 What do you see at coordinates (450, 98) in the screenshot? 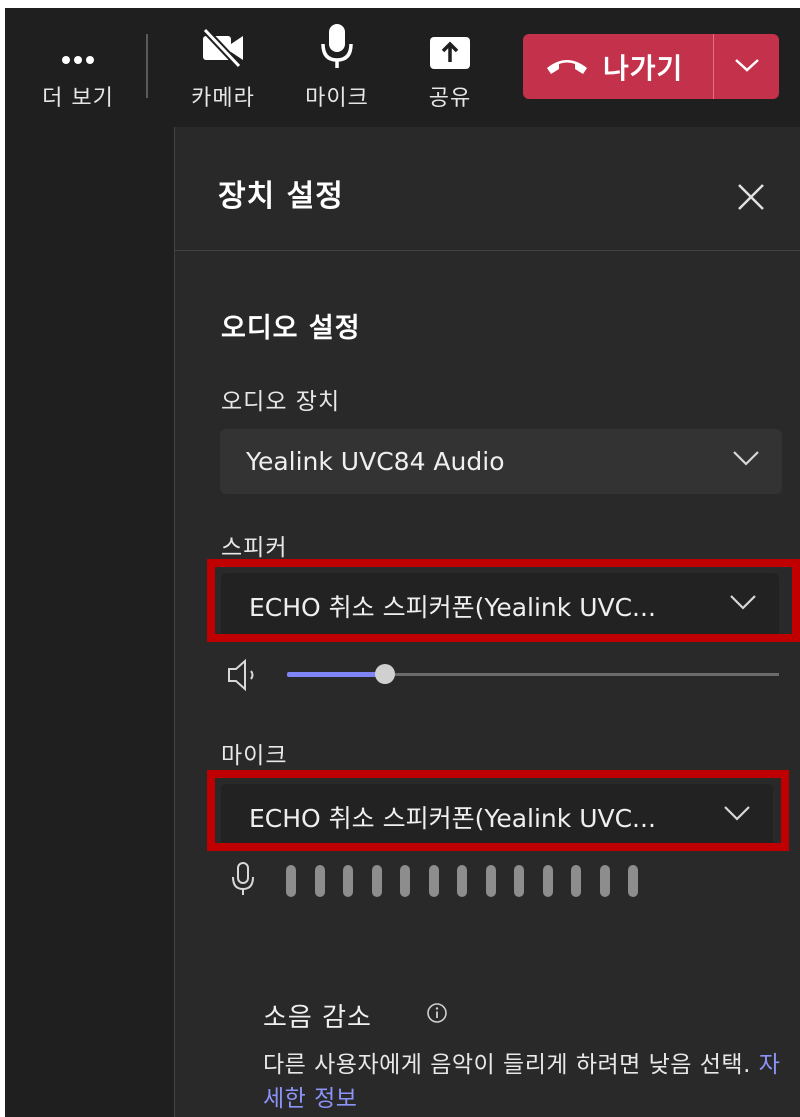
I see `share-label: 공유` at bounding box center [450, 98].